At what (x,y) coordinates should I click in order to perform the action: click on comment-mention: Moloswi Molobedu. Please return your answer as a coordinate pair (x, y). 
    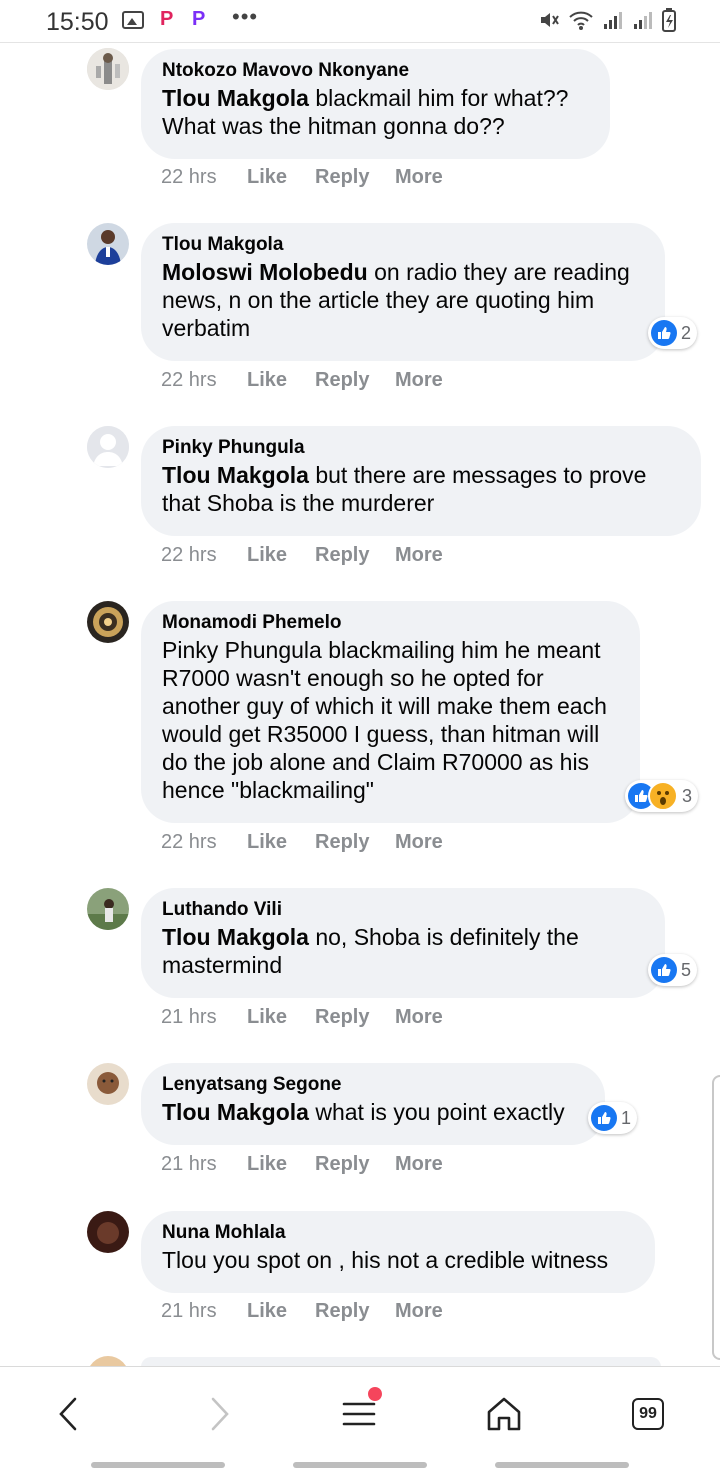
    Looking at the image, I should click on (265, 272).